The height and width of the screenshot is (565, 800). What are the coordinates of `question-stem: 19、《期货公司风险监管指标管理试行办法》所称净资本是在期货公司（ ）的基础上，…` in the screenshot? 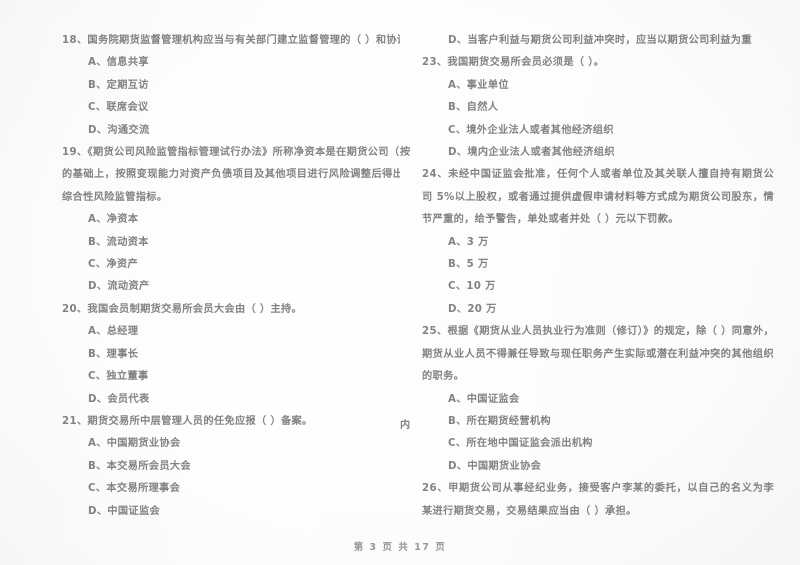 It's located at (231, 175).